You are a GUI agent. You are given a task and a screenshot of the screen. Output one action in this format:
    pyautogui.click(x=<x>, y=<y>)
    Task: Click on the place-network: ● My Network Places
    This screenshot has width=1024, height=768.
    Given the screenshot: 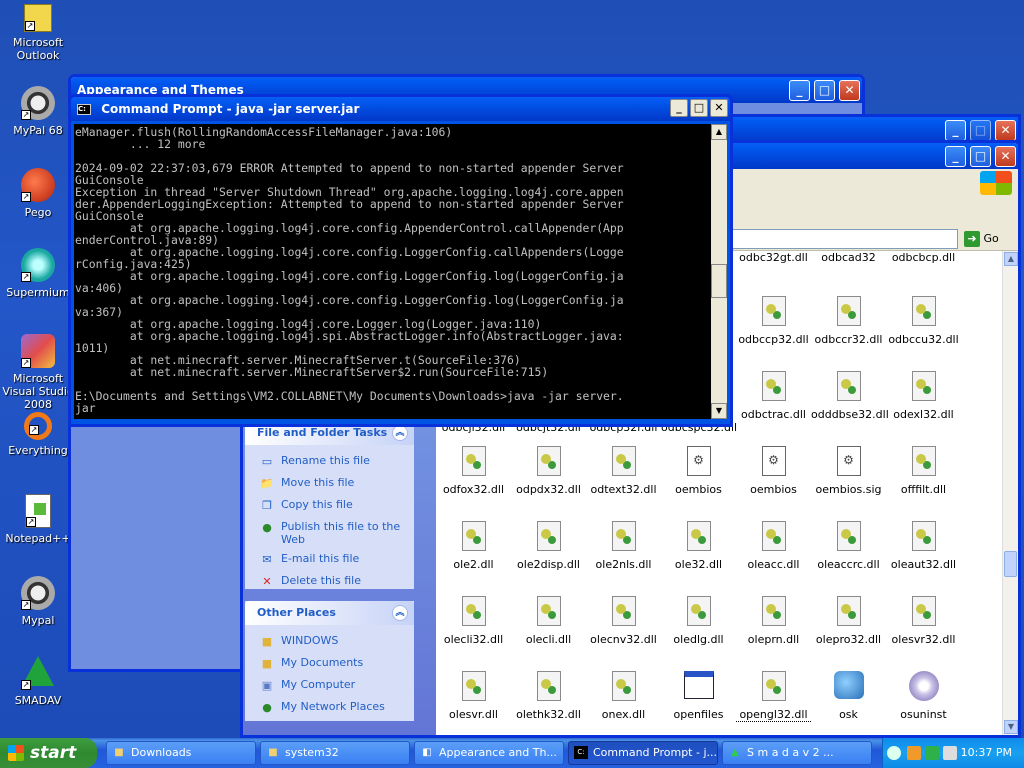 What is the action you would take?
    pyautogui.click(x=329, y=708)
    